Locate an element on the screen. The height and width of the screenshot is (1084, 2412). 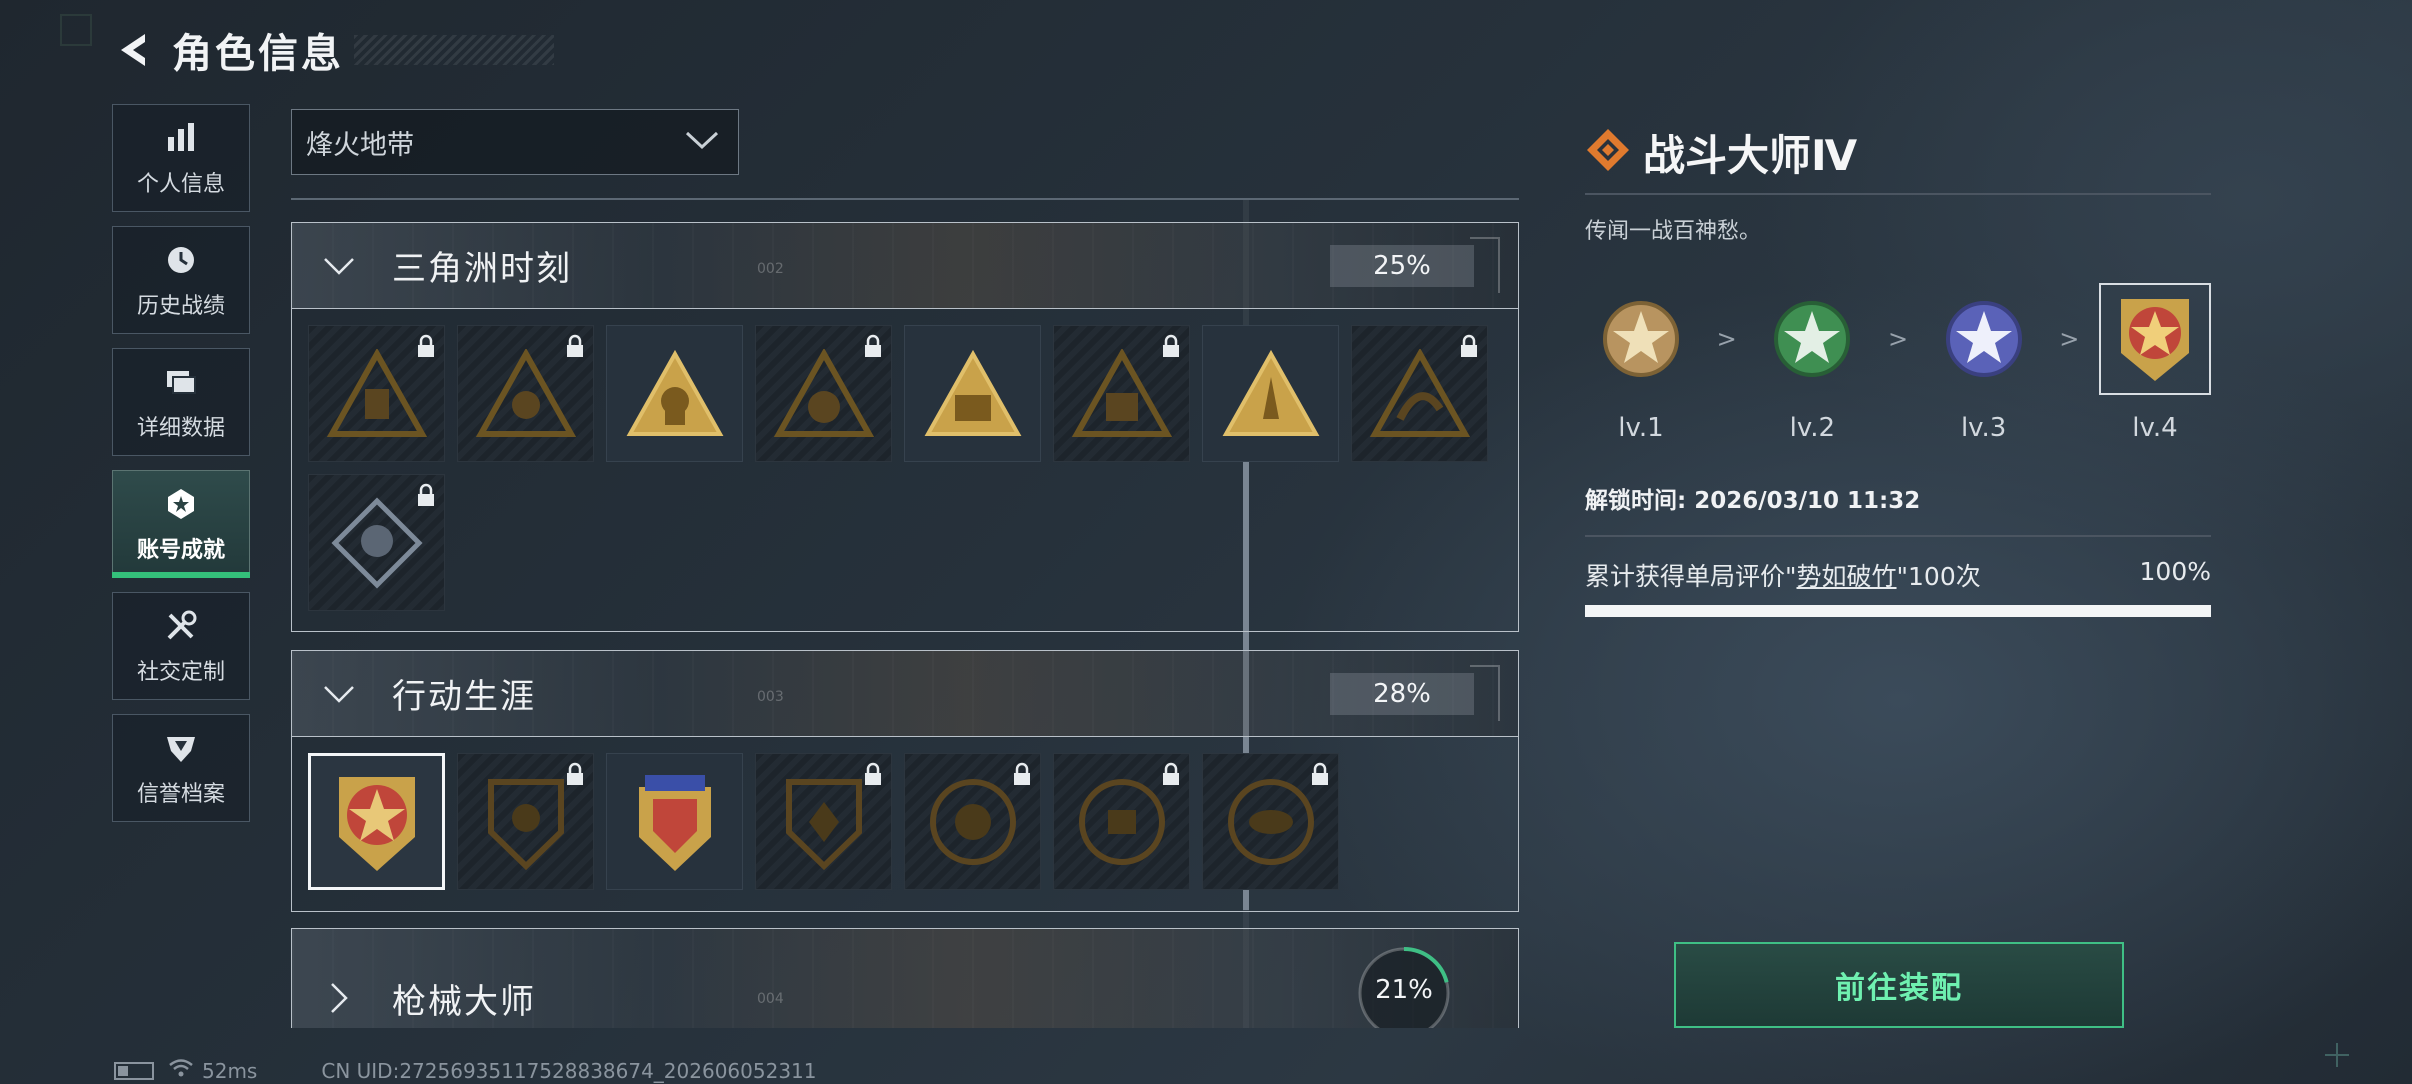
ping-value: 52ms is located at coordinates (230, 1070).